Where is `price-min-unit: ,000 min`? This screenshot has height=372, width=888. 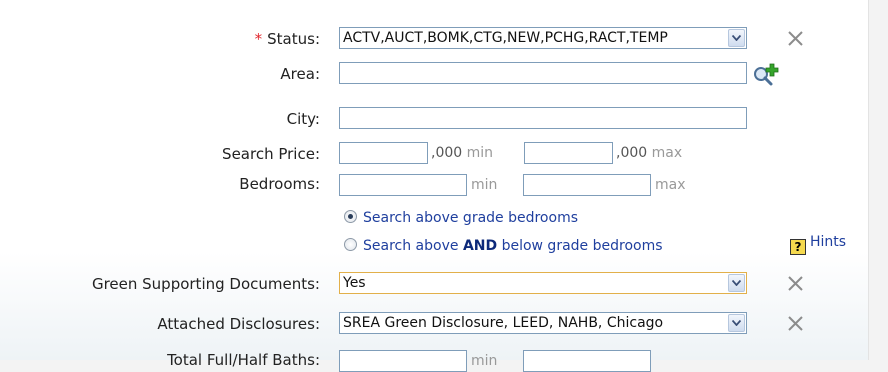
price-min-unit: ,000 min is located at coordinates (462, 153).